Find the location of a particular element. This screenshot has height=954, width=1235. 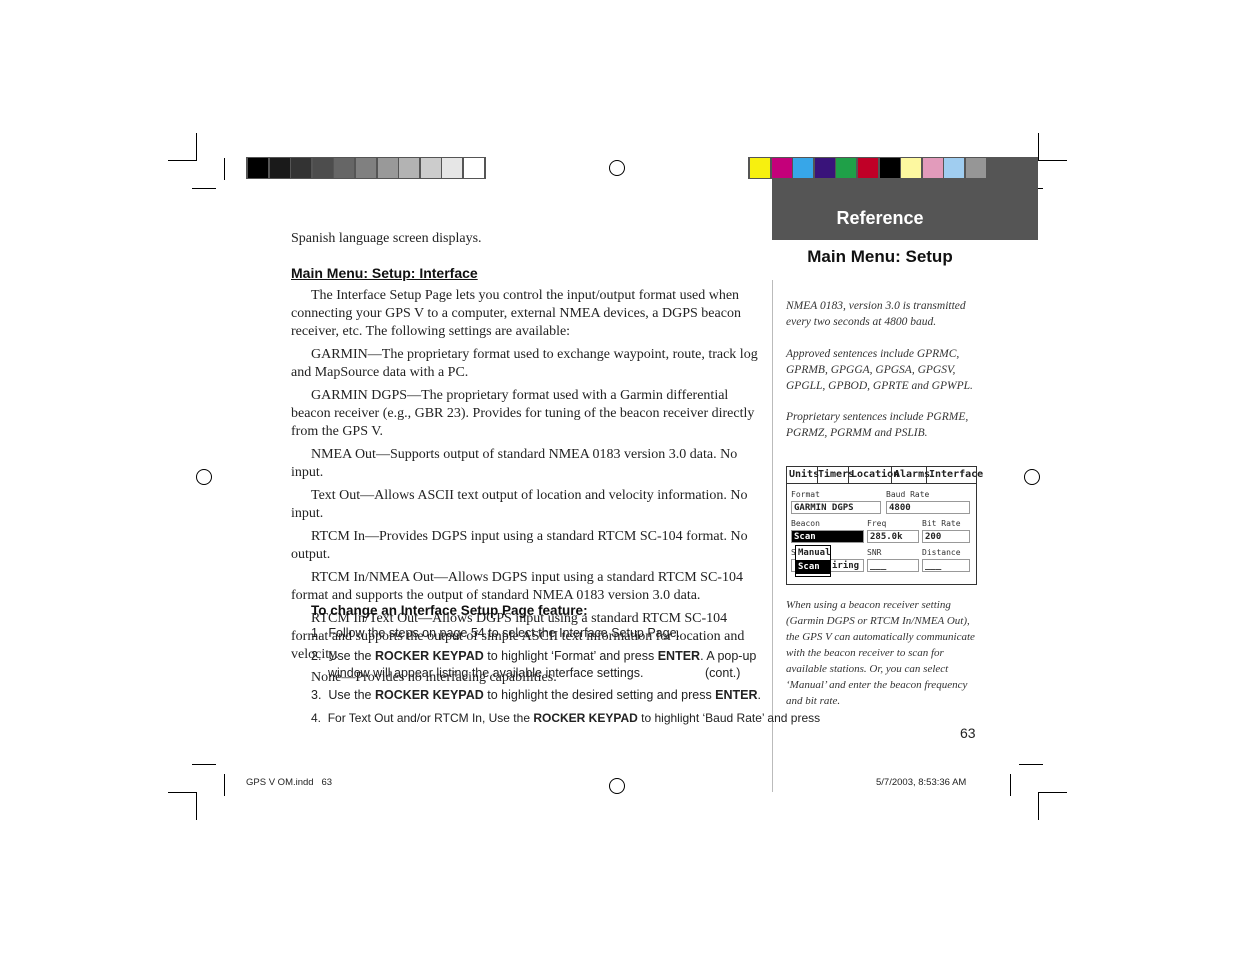

snr-value: ___ is located at coordinates (893, 565).